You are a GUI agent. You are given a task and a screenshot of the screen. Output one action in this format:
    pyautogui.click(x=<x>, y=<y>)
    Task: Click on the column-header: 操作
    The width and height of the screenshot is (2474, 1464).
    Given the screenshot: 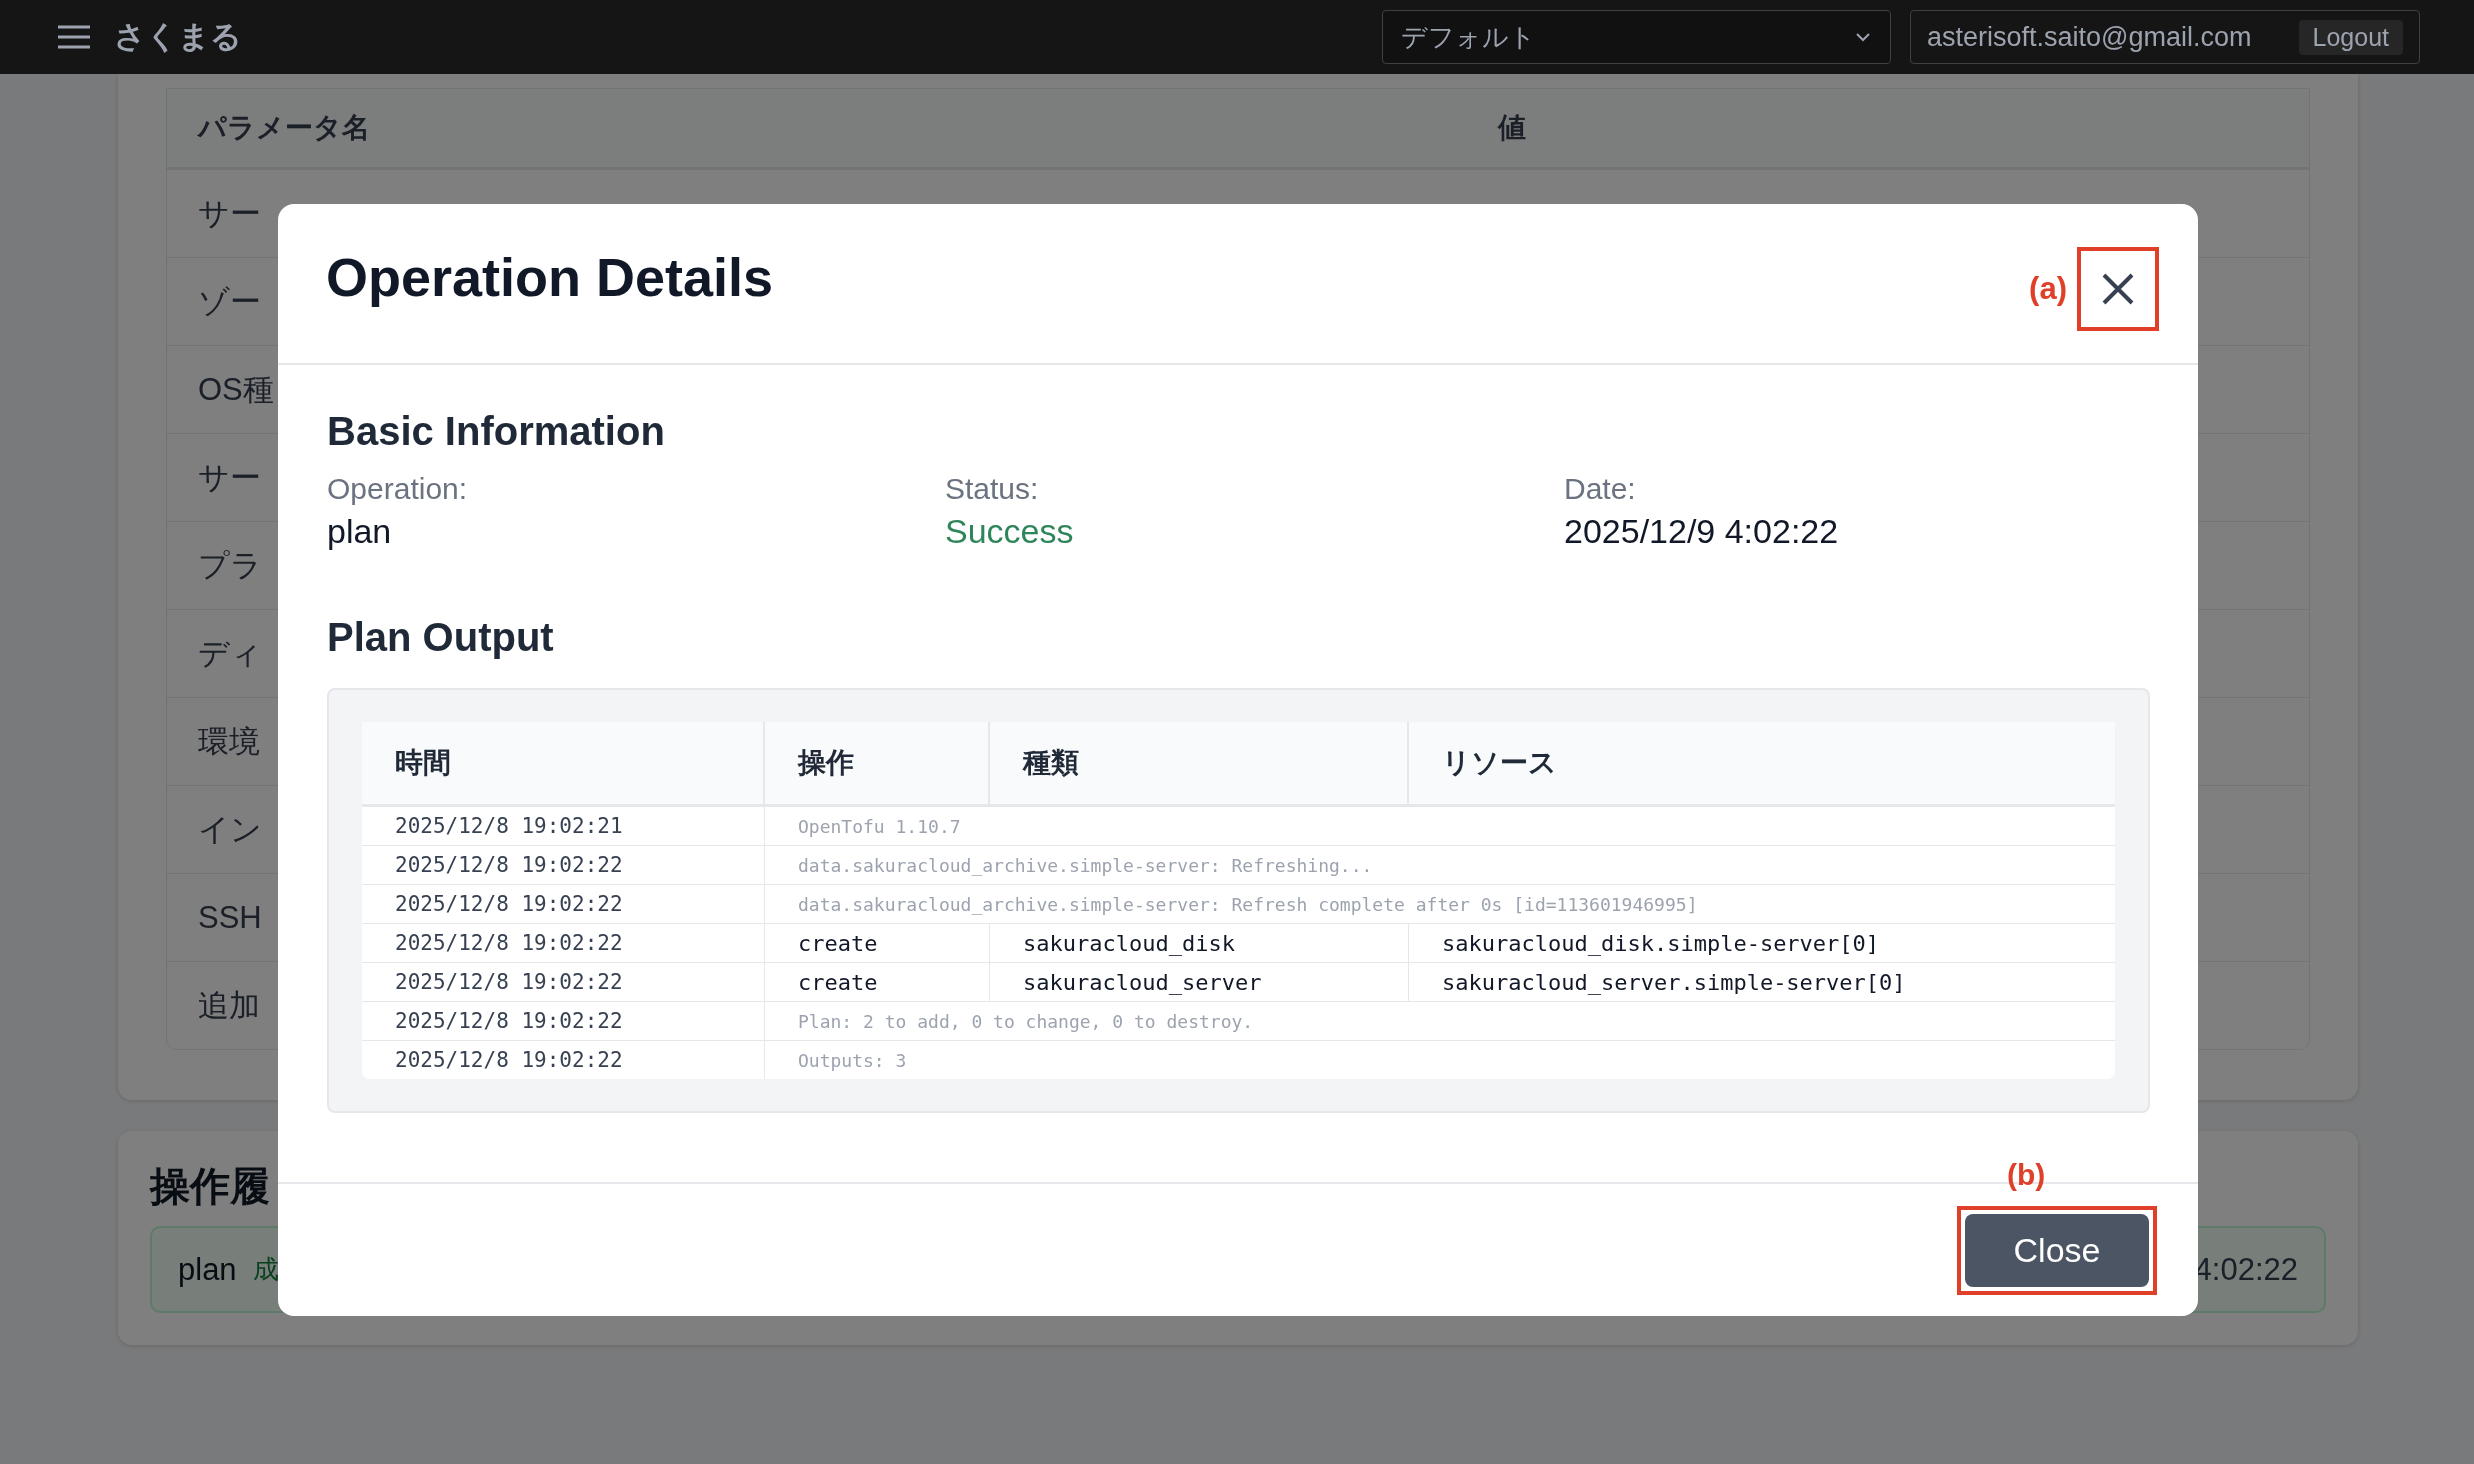 What is the action you would take?
    pyautogui.click(x=877, y=763)
    